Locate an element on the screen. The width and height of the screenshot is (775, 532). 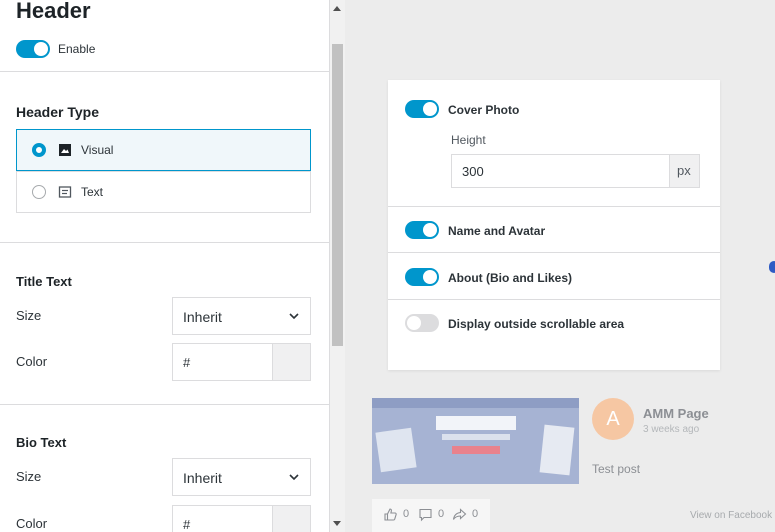
share-icon is located at coordinates (459, 514).